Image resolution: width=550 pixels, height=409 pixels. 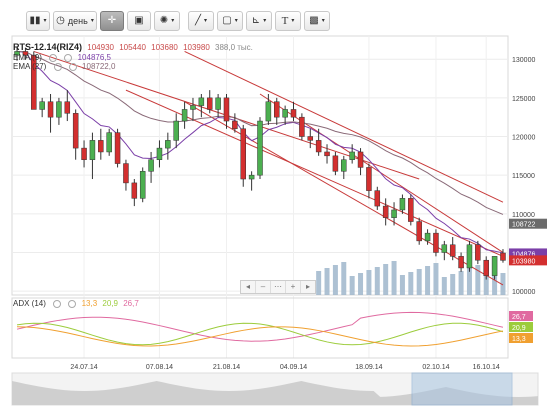 I want to click on period-button: ◷ день ▾, so click(x=75, y=21).